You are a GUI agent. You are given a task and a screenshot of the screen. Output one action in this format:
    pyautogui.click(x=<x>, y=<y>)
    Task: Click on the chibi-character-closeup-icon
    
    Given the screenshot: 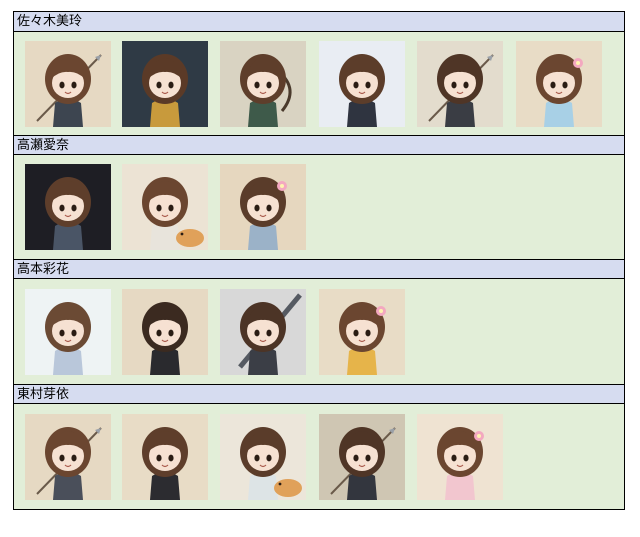 What is the action you would take?
    pyautogui.click(x=165, y=457)
    